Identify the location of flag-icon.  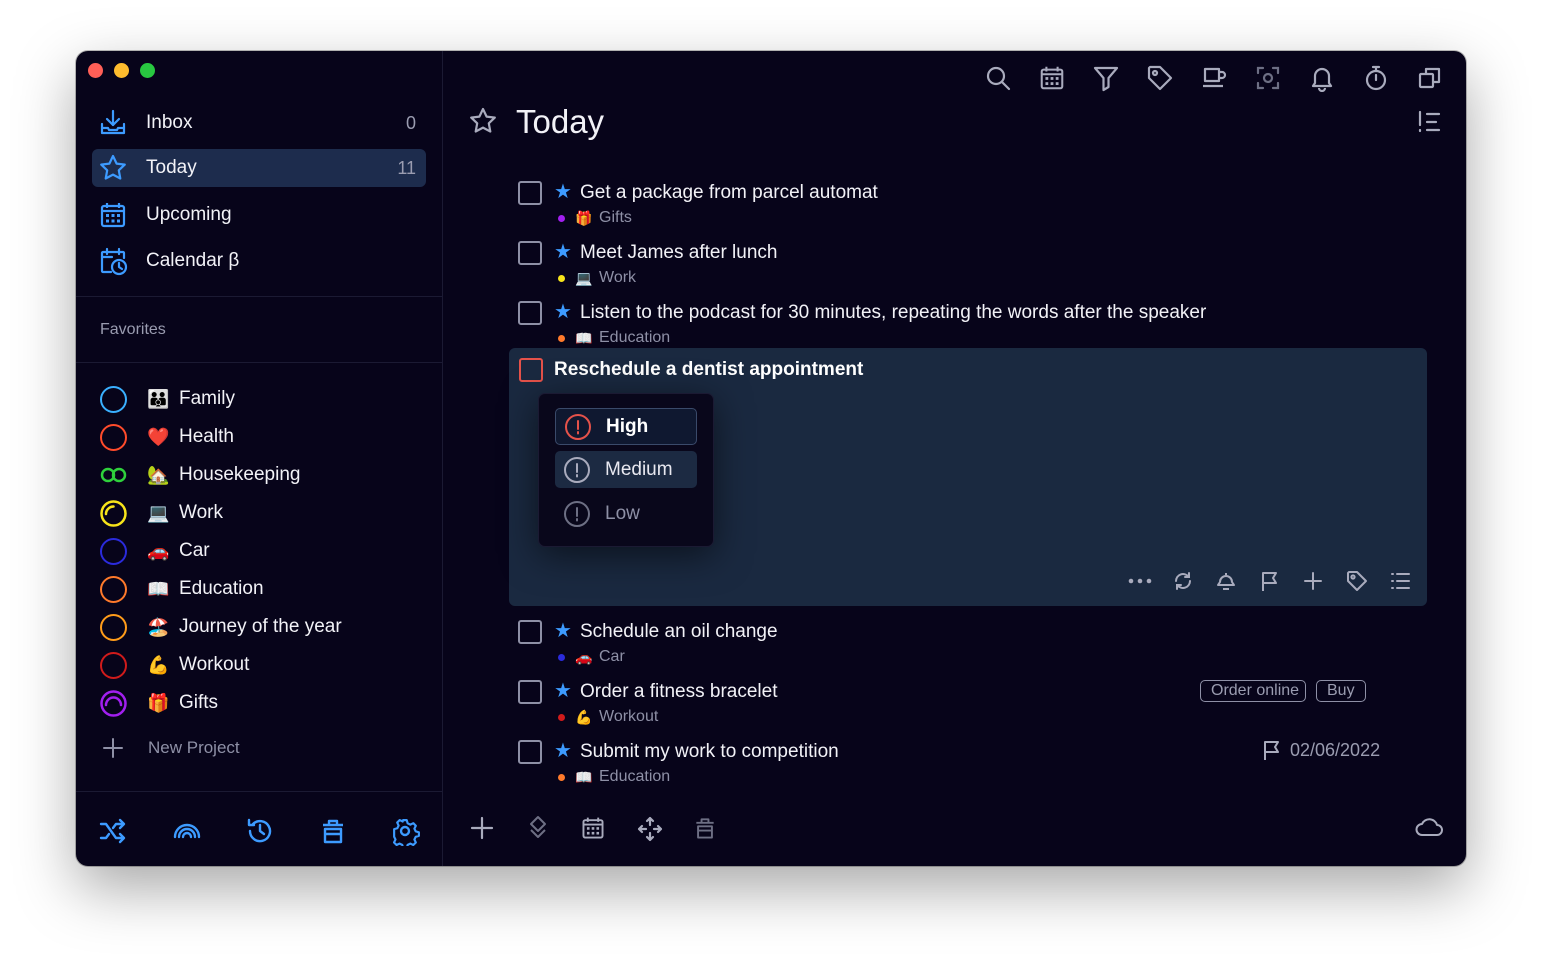
(1270, 581).